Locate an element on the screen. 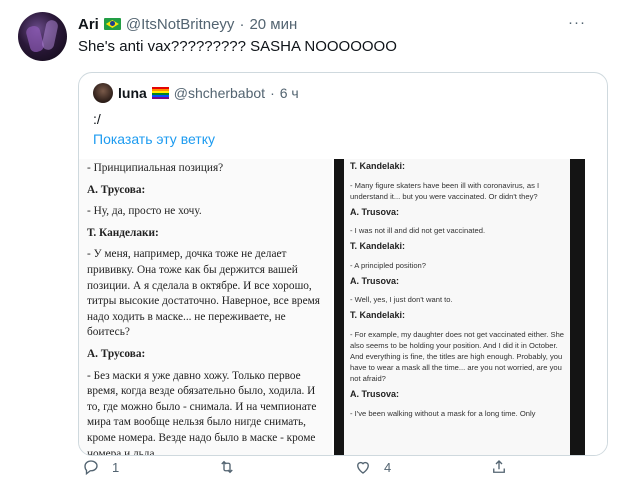  share-icon is located at coordinates (499, 466).